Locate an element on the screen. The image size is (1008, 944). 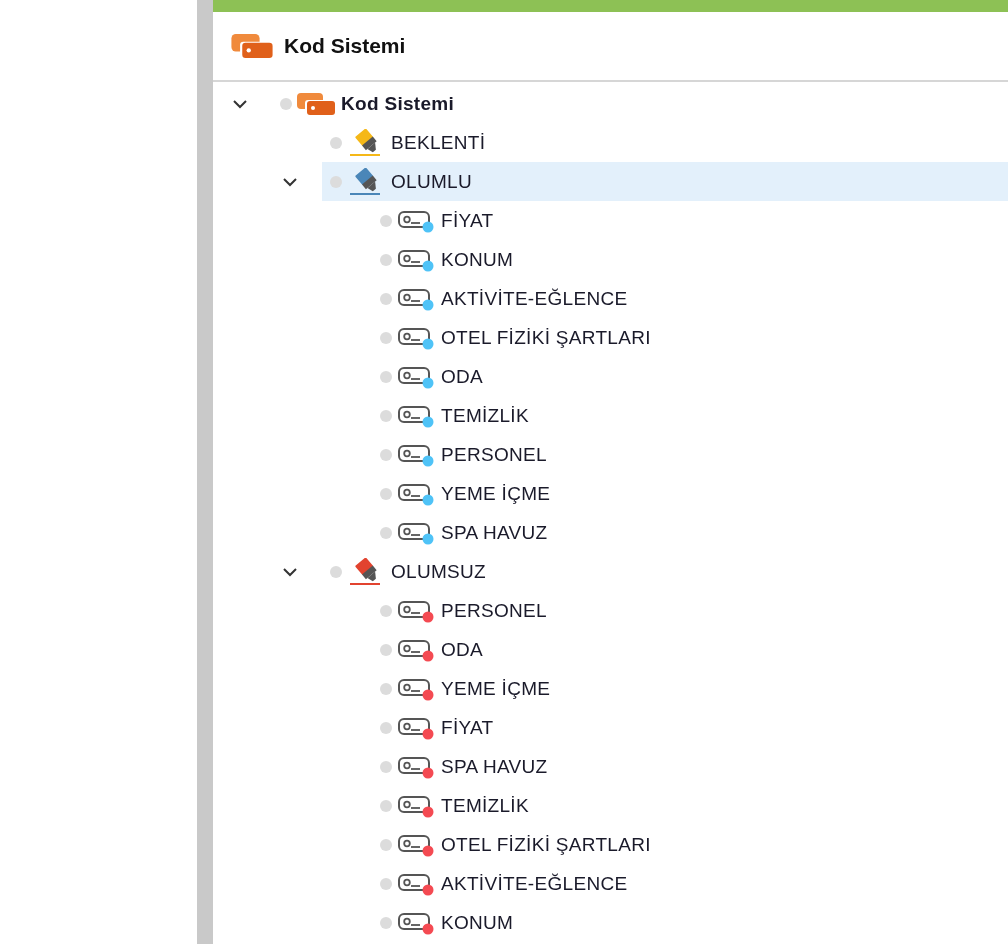
tree-row: BEKLENTİ is located at coordinates (665, 142).